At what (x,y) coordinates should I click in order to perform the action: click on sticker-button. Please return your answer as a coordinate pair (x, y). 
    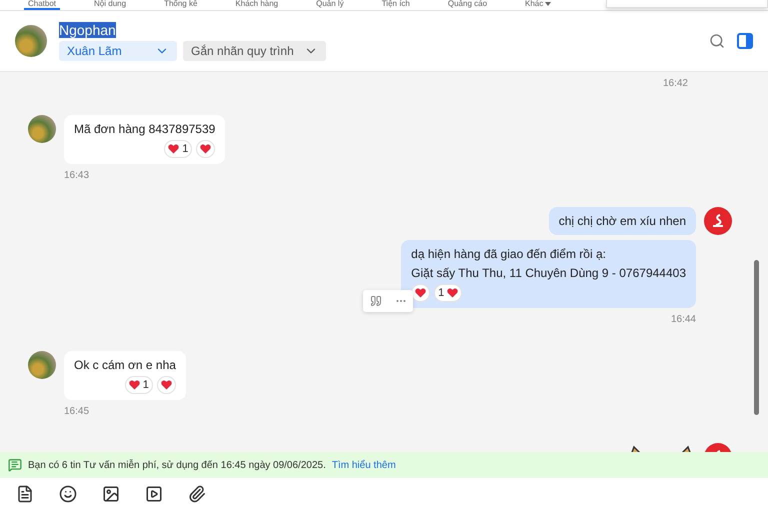
    Looking at the image, I should click on (68, 493).